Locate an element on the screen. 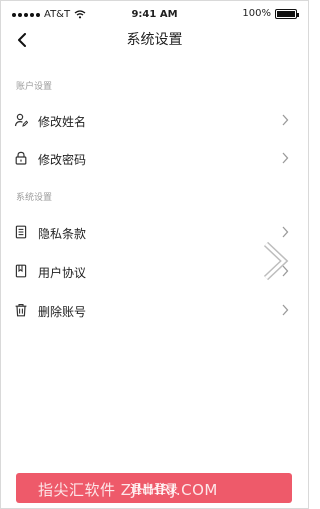 Image resolution: width=320 pixels, height=509 pixels. row-label: 修改密码 is located at coordinates (62, 160).